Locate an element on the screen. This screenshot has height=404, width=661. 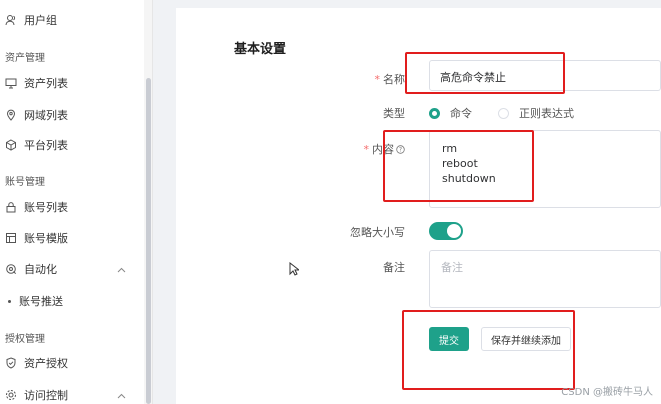
sidebar-item-asset-list: 资产列表 is located at coordinates (72, 83).